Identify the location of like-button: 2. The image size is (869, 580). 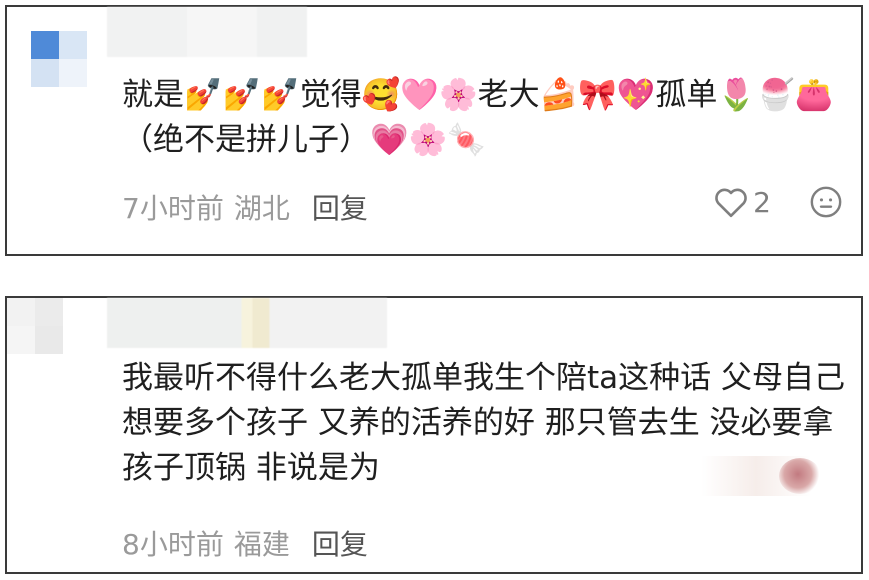
(742, 202).